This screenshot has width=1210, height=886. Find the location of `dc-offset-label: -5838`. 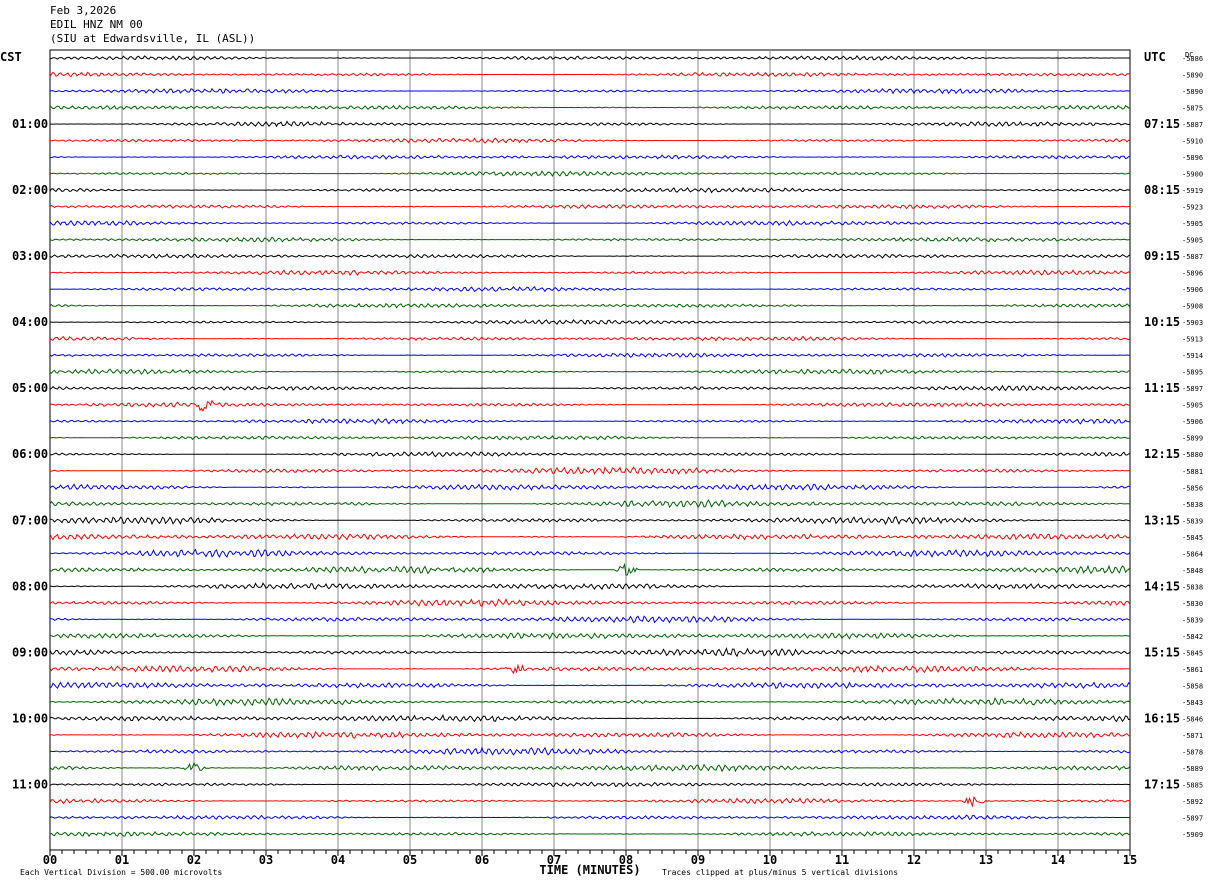

dc-offset-label: -5838 is located at coordinates (1192, 505).